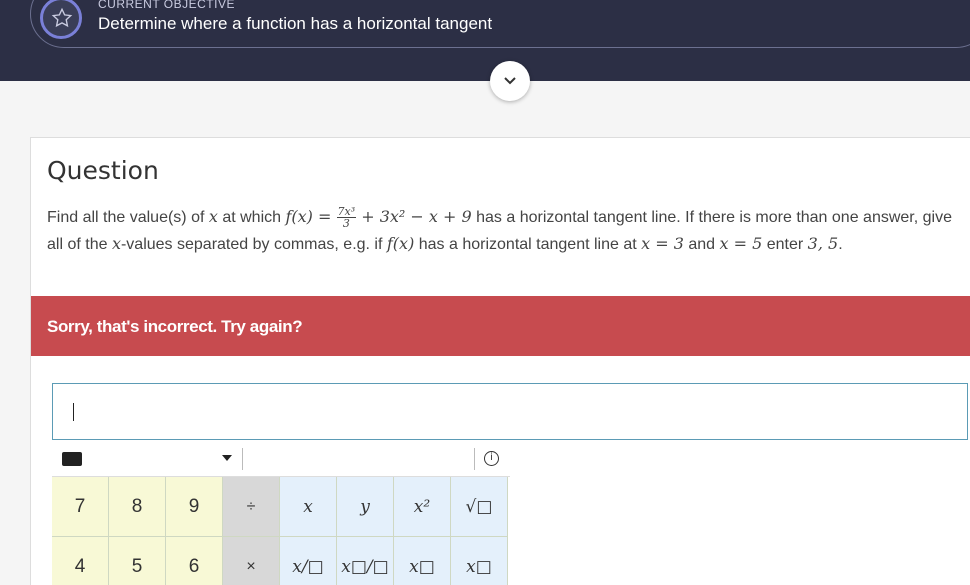 Image resolution: width=970 pixels, height=585 pixels. What do you see at coordinates (137, 561) in the screenshot?
I see `key-5: 5` at bounding box center [137, 561].